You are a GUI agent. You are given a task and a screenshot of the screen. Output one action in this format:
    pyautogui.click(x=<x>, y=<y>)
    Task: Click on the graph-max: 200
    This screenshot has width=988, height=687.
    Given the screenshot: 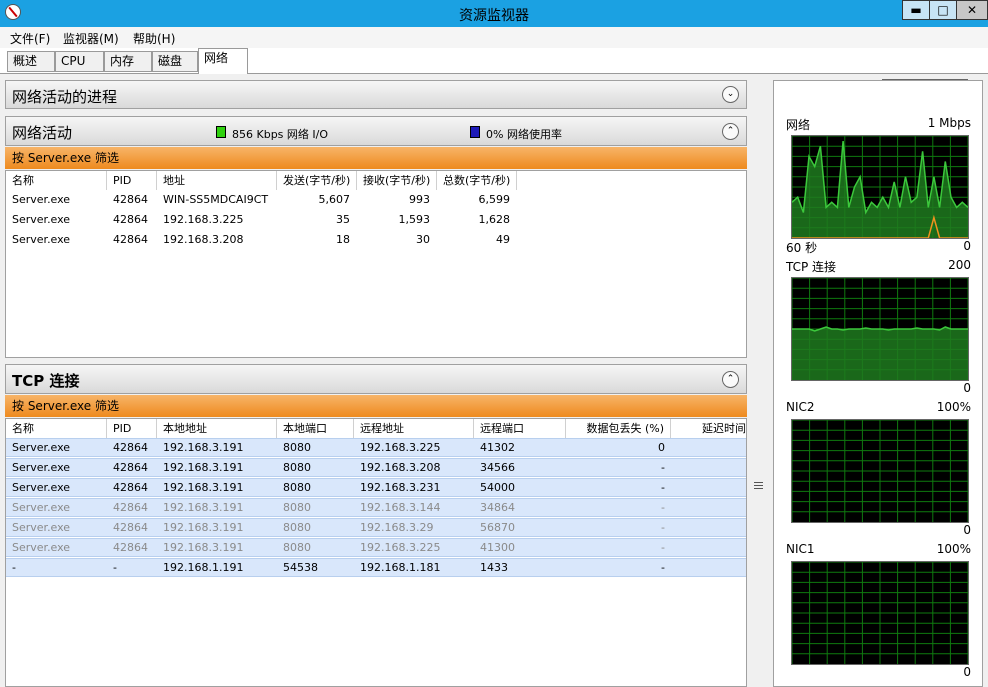 What is the action you would take?
    pyautogui.click(x=959, y=265)
    